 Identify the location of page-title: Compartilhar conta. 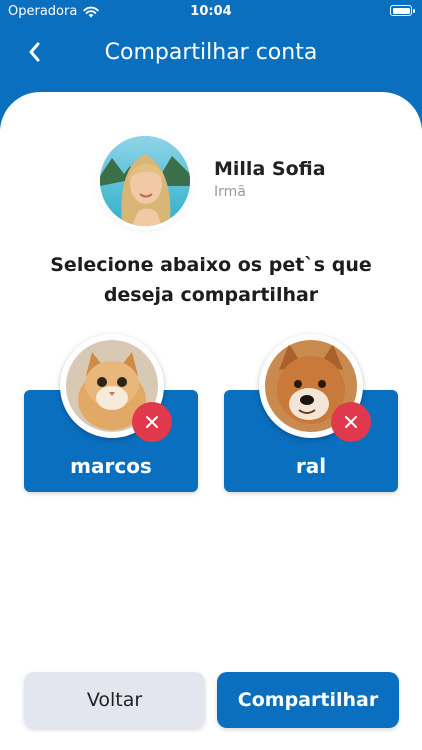
(211, 52).